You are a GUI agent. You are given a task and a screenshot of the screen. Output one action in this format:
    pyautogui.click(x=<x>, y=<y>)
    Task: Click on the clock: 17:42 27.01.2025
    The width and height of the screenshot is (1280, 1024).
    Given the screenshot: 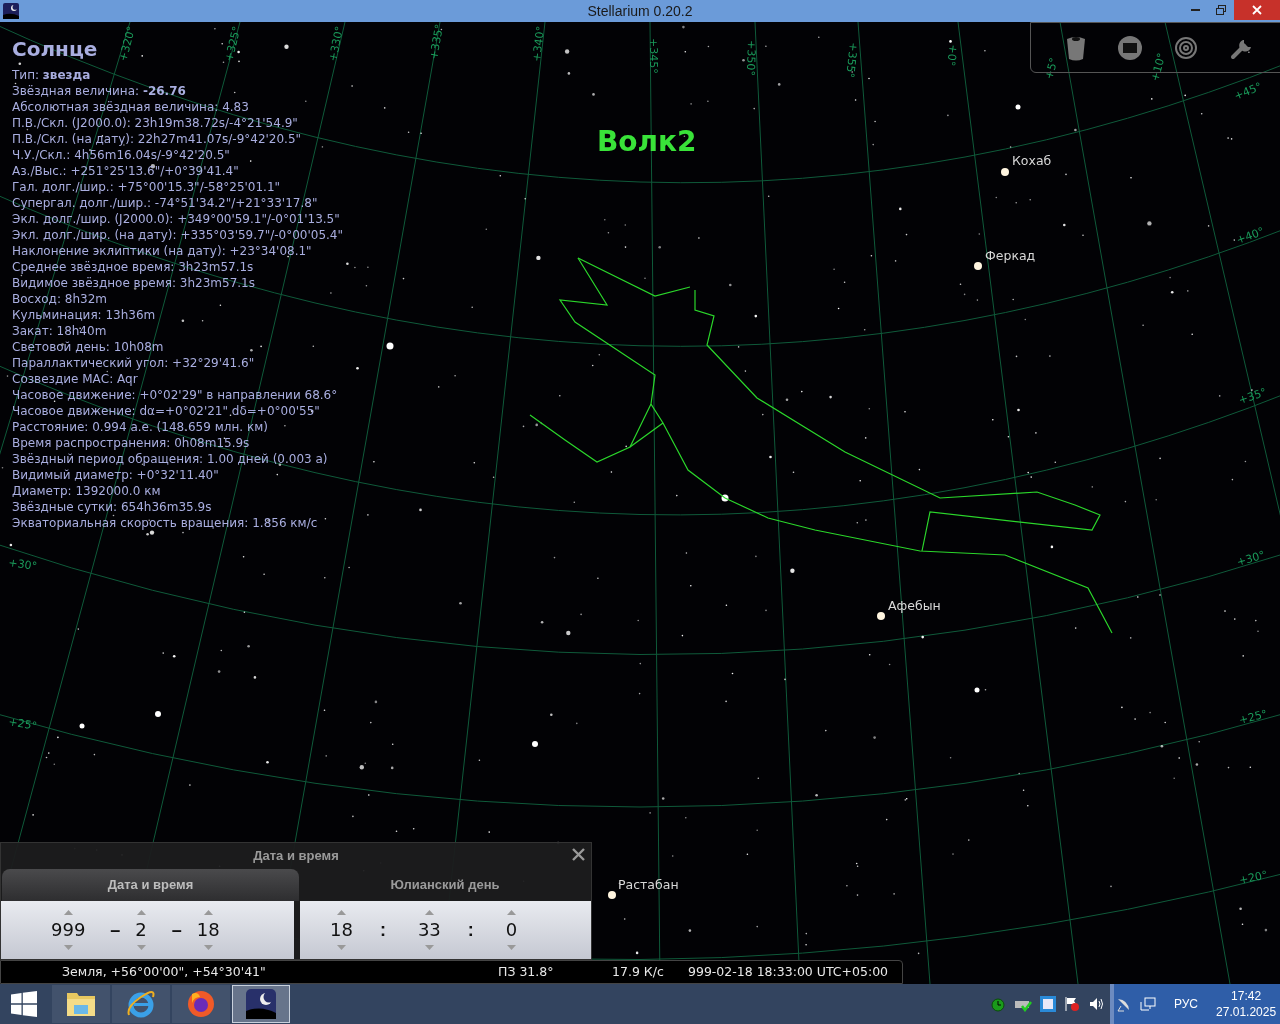 What is the action you would take?
    pyautogui.click(x=1246, y=1004)
    